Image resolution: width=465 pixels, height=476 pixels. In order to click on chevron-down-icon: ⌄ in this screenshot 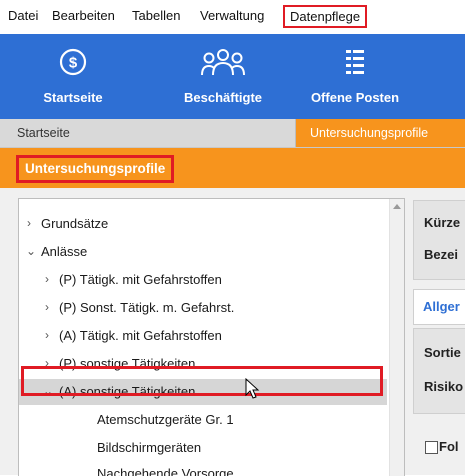, I will do `click(32, 251)`.